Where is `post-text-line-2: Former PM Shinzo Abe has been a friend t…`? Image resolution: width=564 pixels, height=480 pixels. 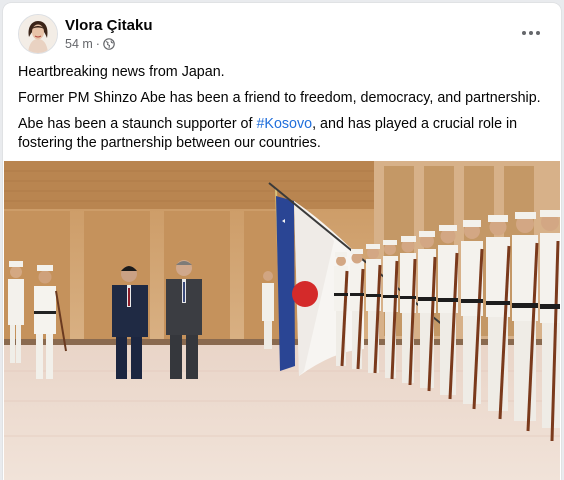
post-text-line-2: Former PM Shinzo Abe has been a friend t… is located at coordinates (279, 98).